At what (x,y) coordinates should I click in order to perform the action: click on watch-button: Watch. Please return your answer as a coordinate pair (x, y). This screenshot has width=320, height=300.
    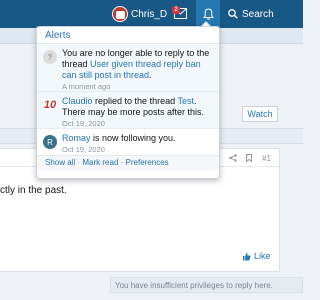
    Looking at the image, I should click on (260, 114).